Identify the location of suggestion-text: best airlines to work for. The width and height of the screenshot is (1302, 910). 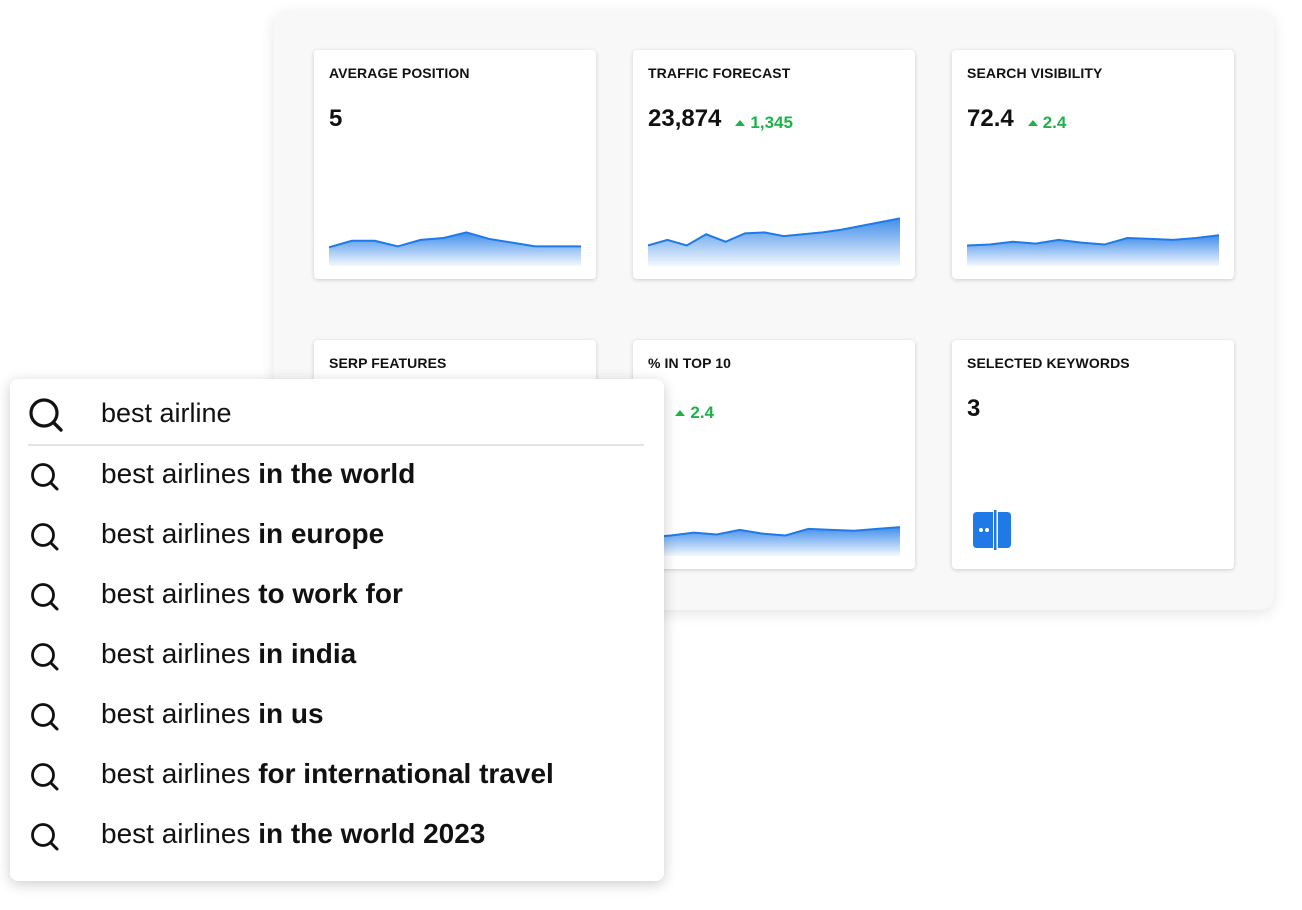
(252, 594).